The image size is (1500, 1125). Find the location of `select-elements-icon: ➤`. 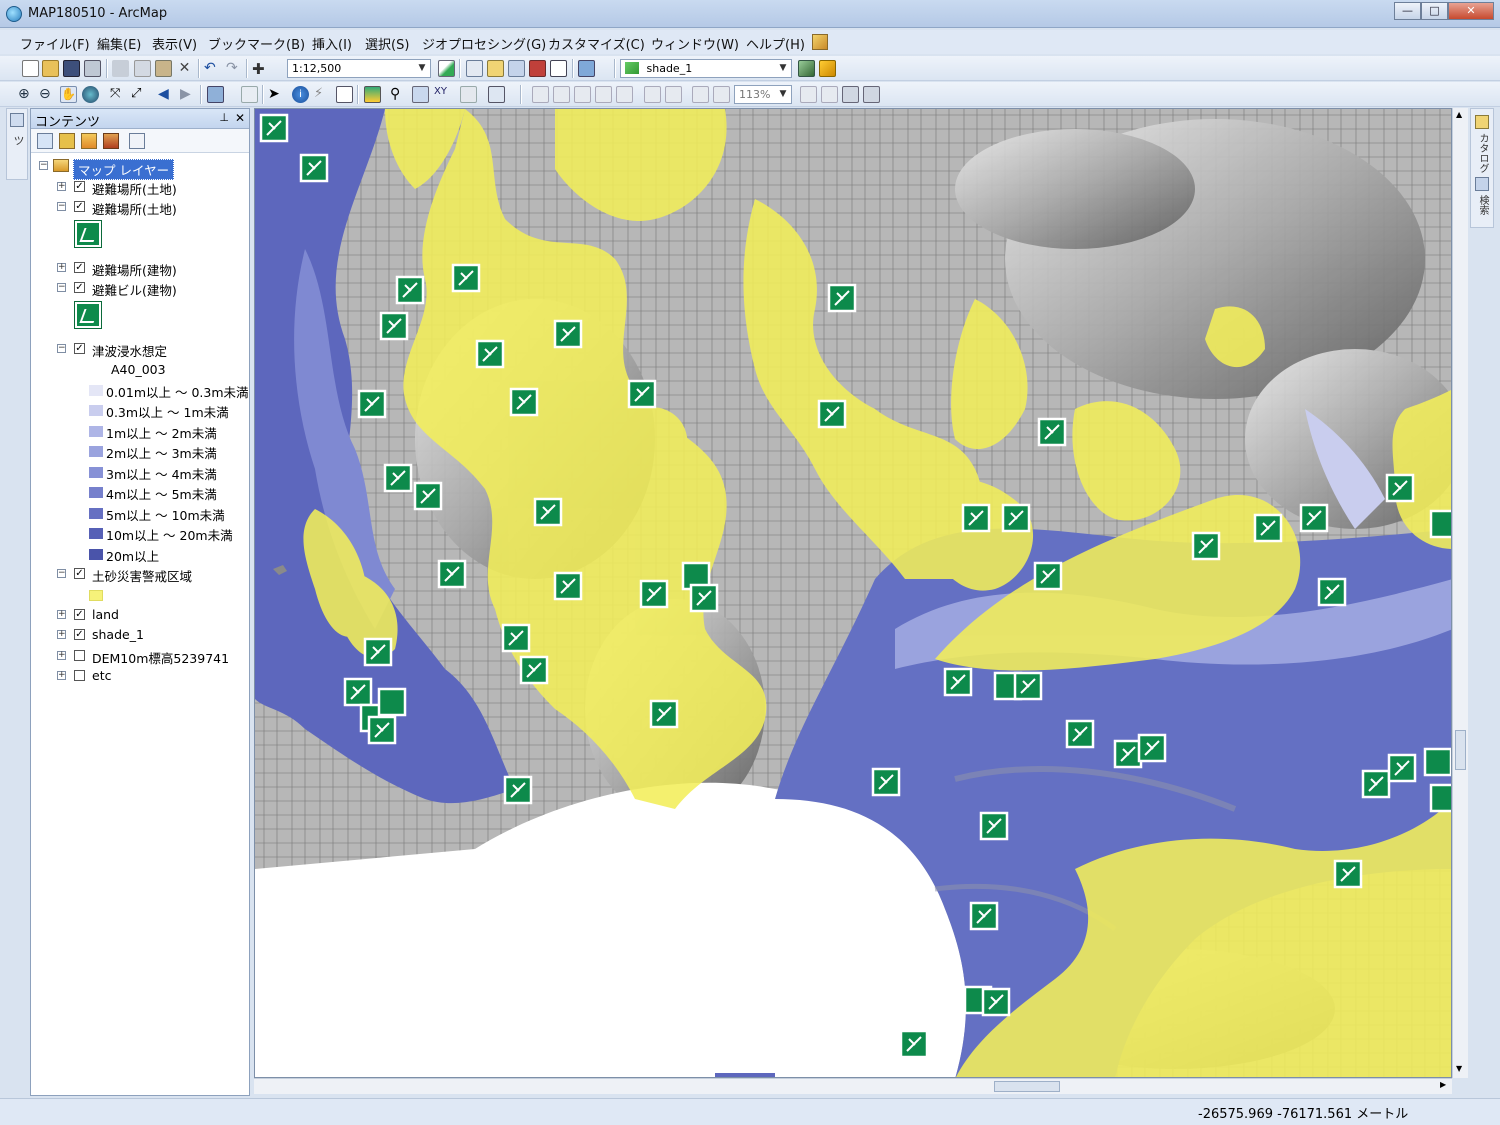

select-elements-icon: ➤ is located at coordinates (276, 94).